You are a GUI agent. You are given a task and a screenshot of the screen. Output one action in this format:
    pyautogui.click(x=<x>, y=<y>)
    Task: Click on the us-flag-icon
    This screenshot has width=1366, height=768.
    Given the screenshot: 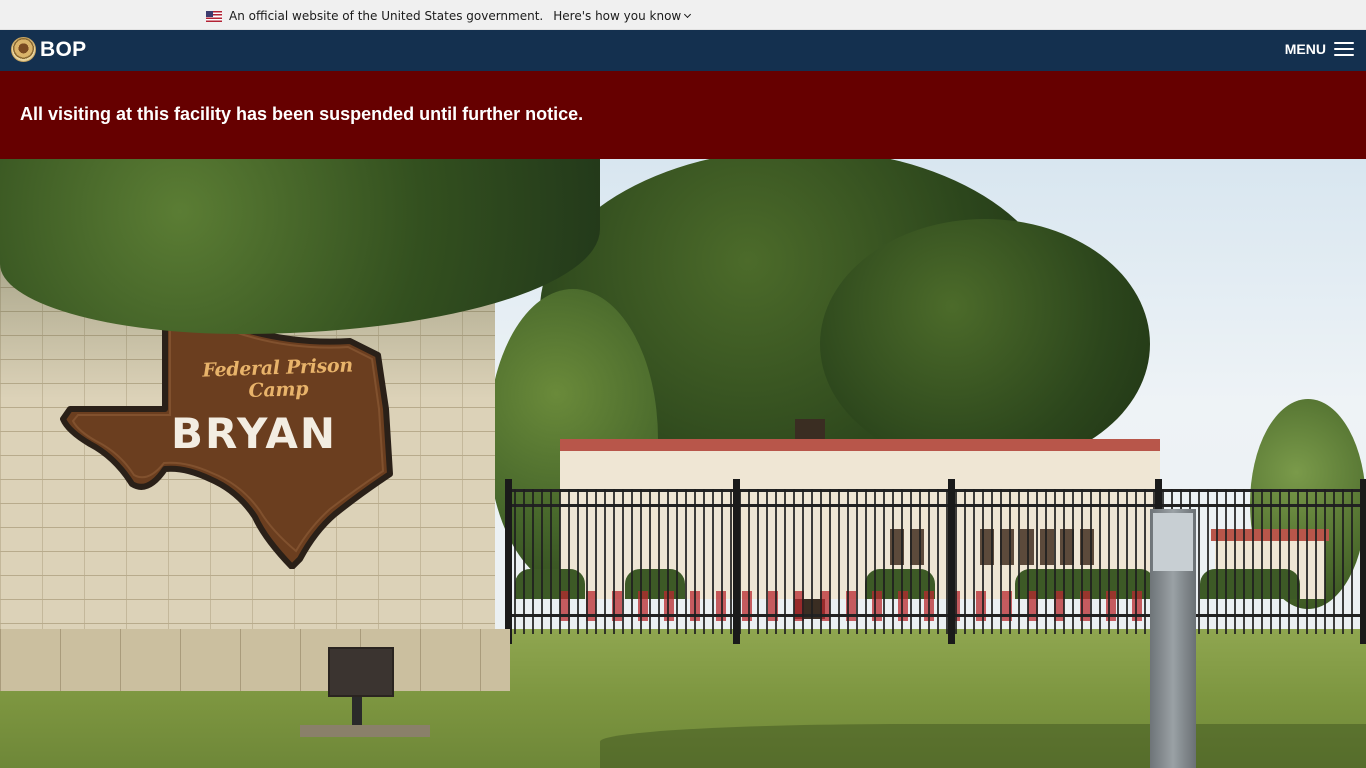 What is the action you would take?
    pyautogui.click(x=214, y=16)
    